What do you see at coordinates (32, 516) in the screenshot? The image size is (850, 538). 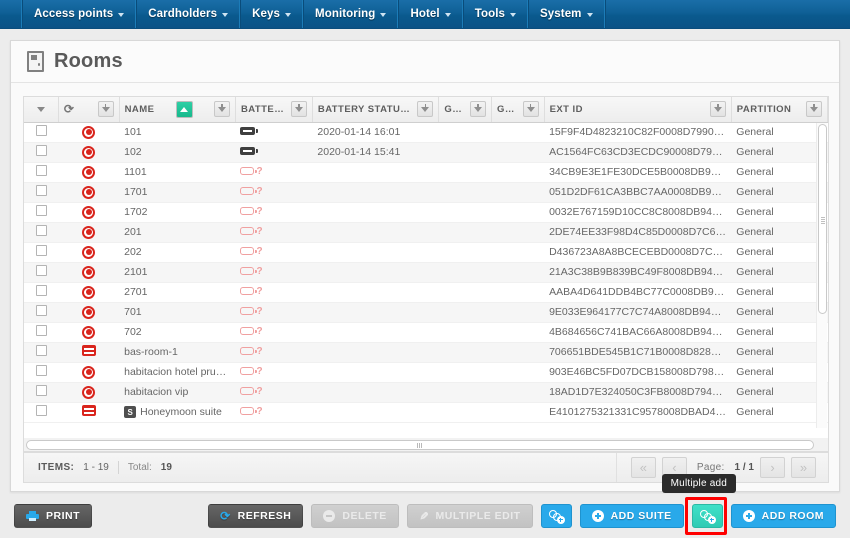 I see `printer-icon` at bounding box center [32, 516].